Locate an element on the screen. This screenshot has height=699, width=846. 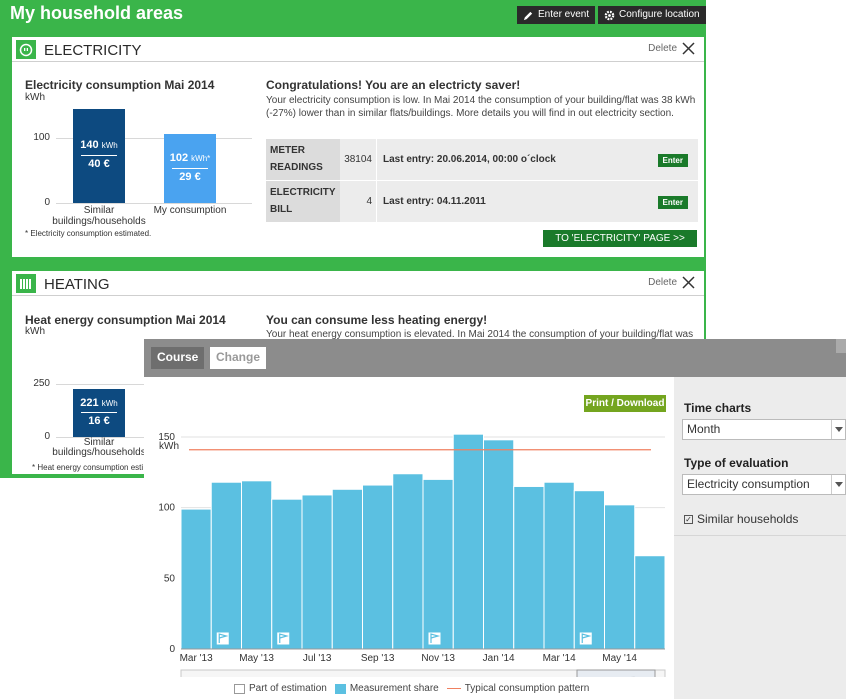
help-icon is located at coordinates (841, 346).